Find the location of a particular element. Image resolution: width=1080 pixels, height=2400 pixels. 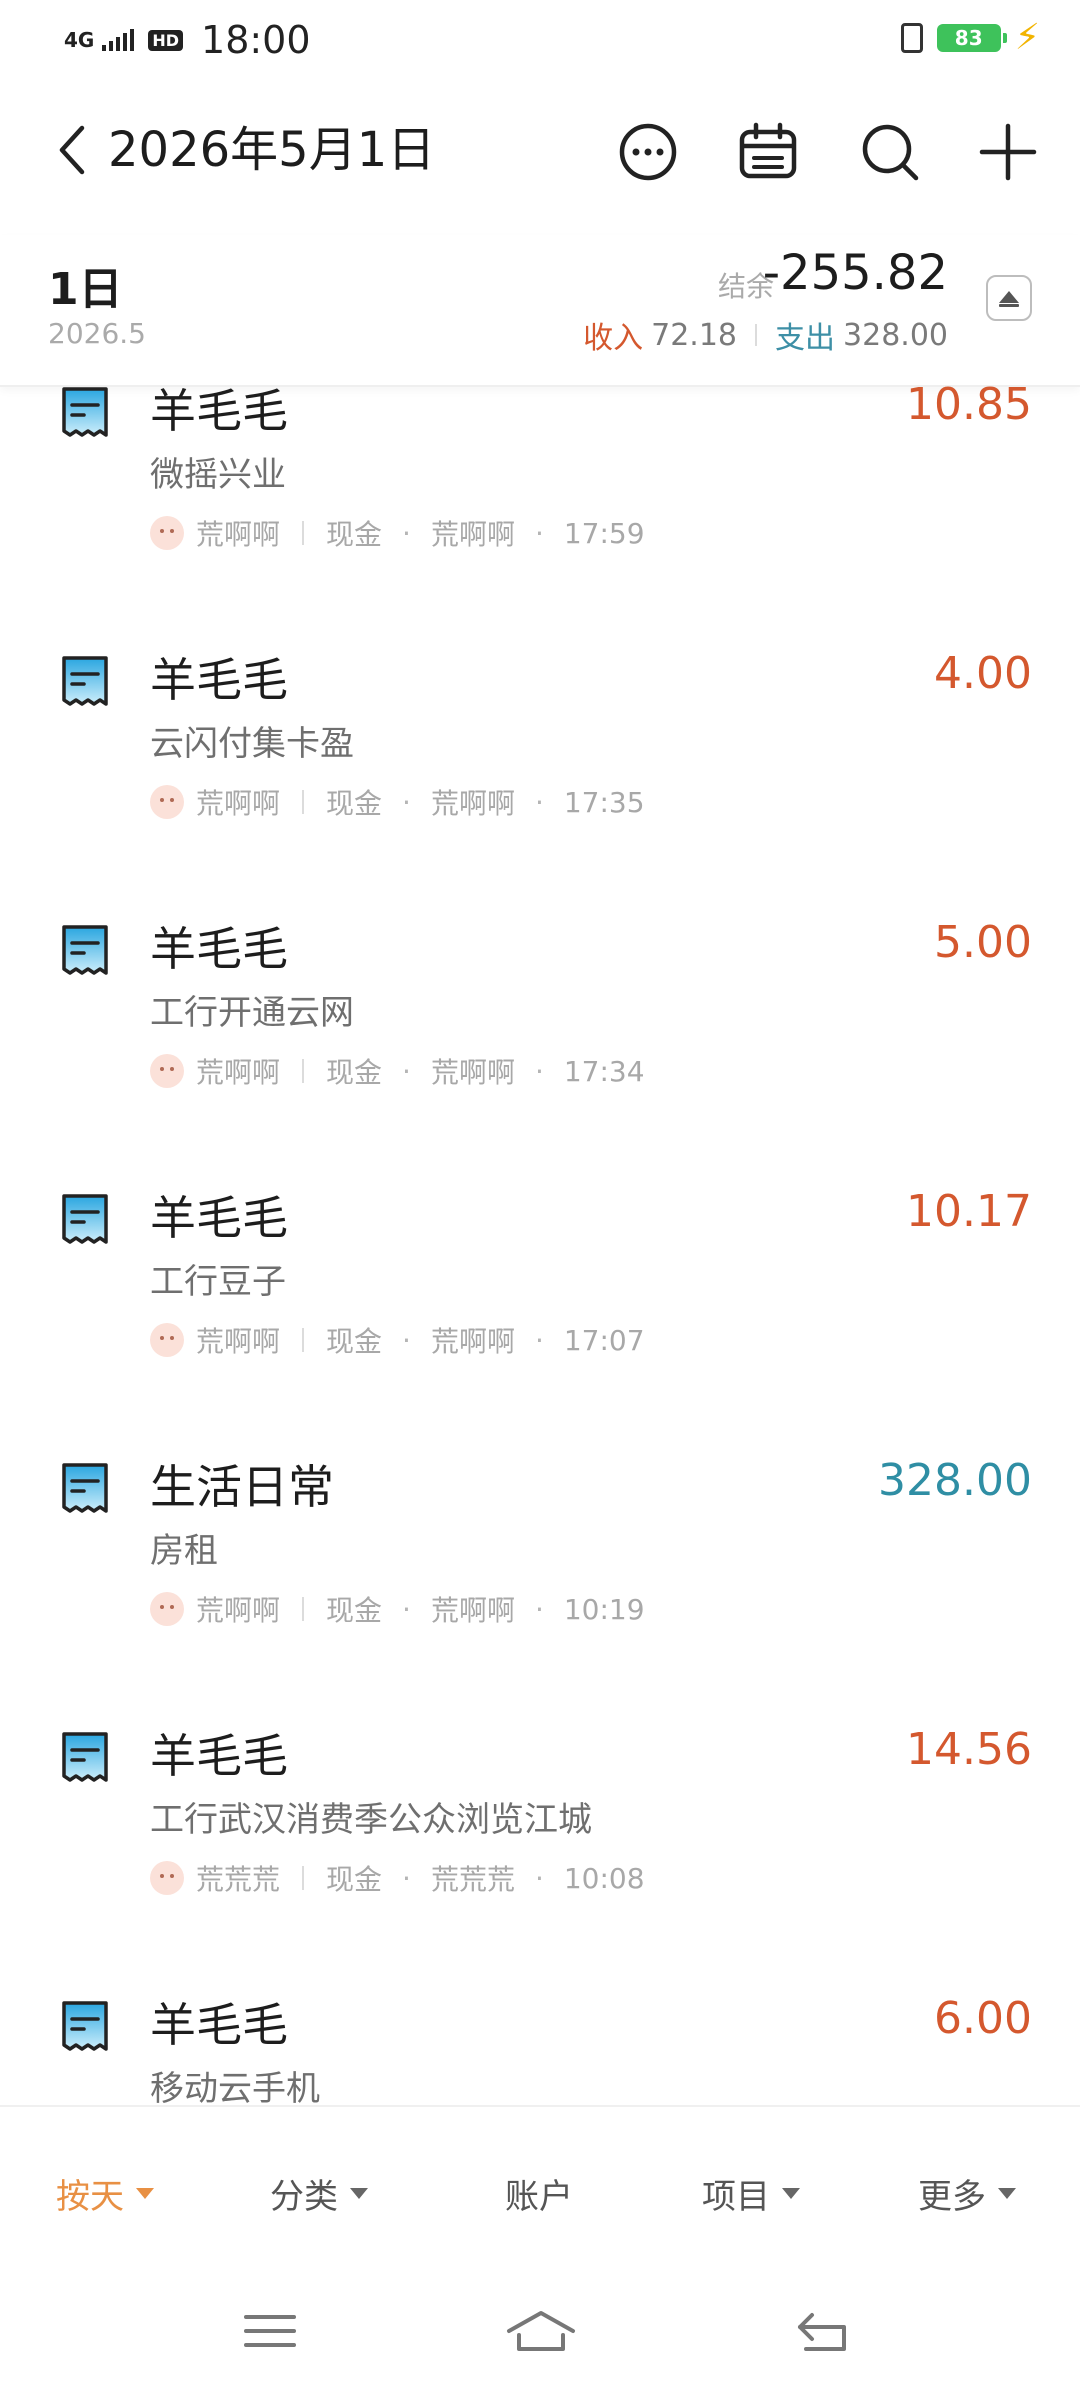

transaction-row: 羊毛毛 10.17 工行豆子 荒啊啊 现金 · 荒啊啊 · 17:07 is located at coordinates (540, 1316).